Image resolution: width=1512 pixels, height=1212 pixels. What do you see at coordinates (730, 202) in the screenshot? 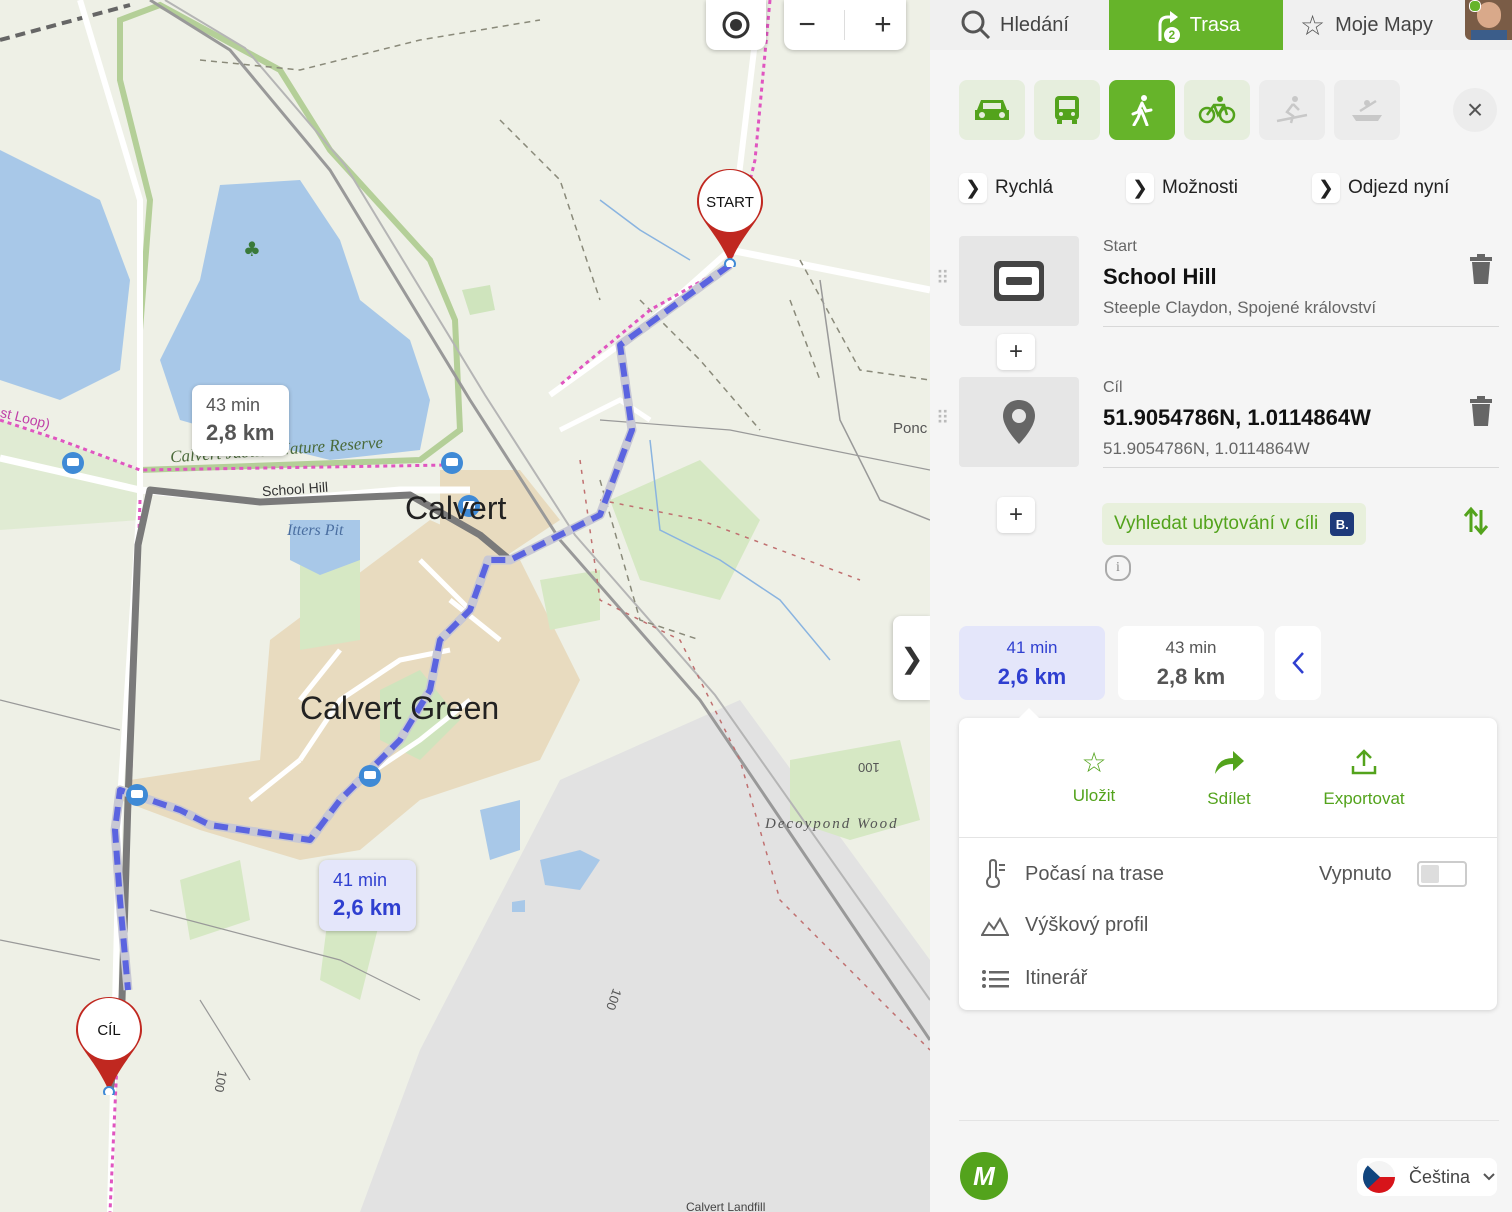
I see `start-pin-label: START` at bounding box center [730, 202].